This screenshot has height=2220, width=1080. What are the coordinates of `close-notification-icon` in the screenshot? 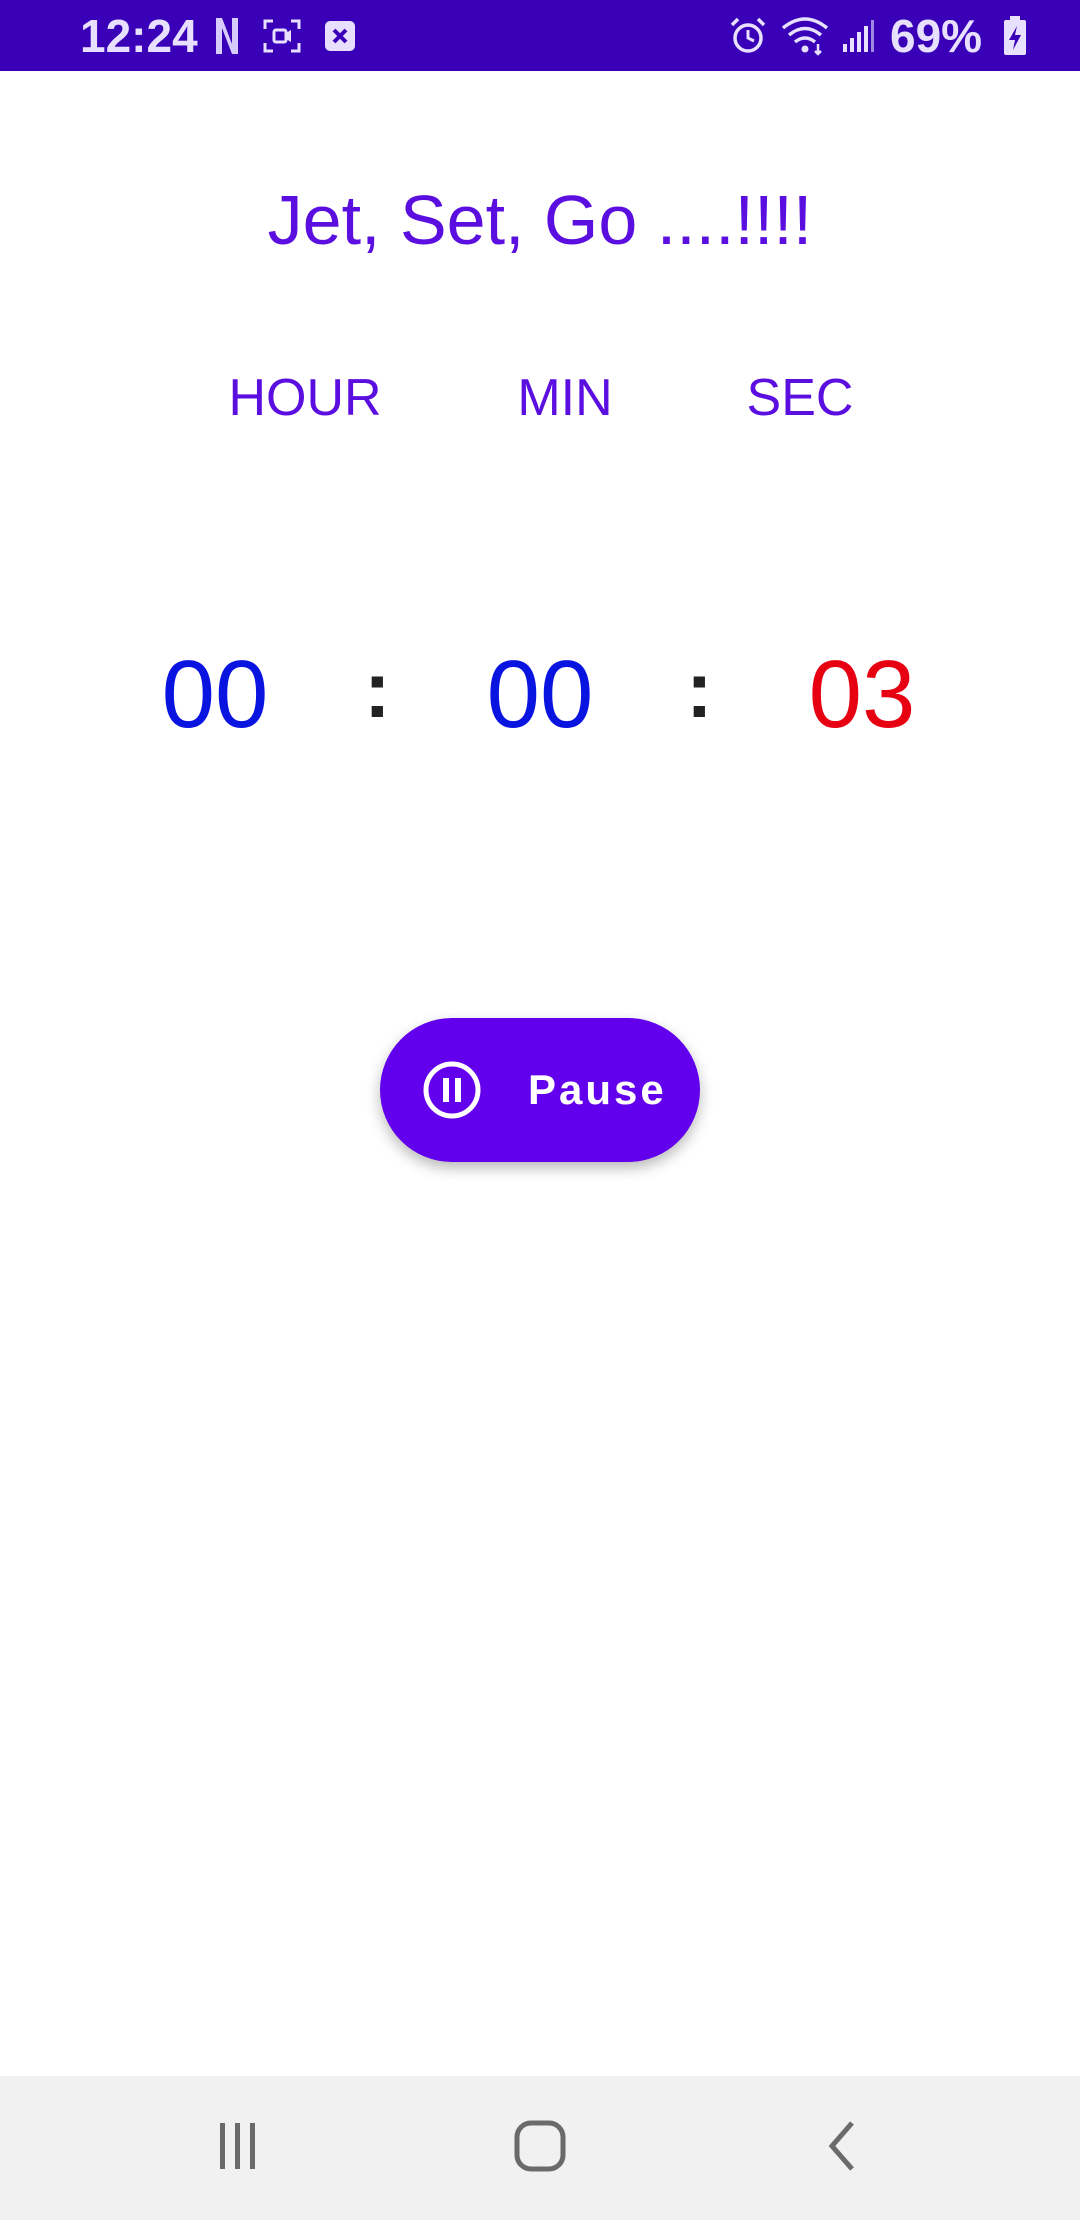 It's located at (340, 36).